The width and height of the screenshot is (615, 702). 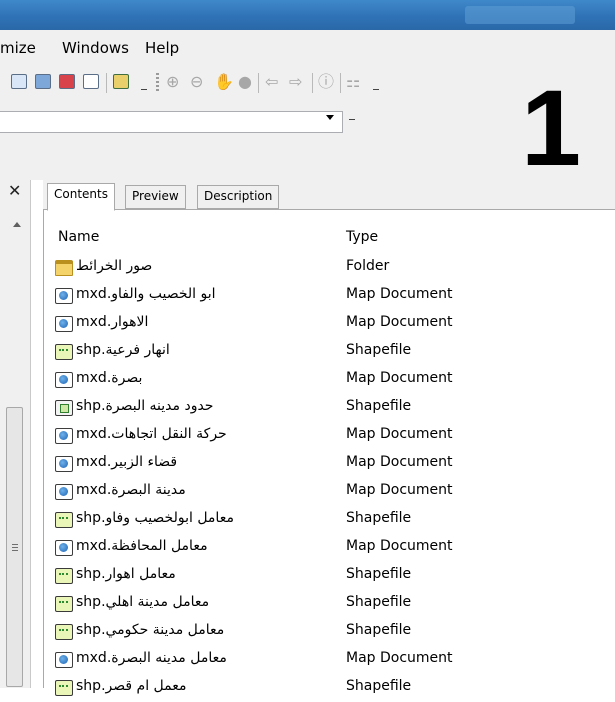 What do you see at coordinates (155, 197) in the screenshot?
I see `tab-preview: Preview` at bounding box center [155, 197].